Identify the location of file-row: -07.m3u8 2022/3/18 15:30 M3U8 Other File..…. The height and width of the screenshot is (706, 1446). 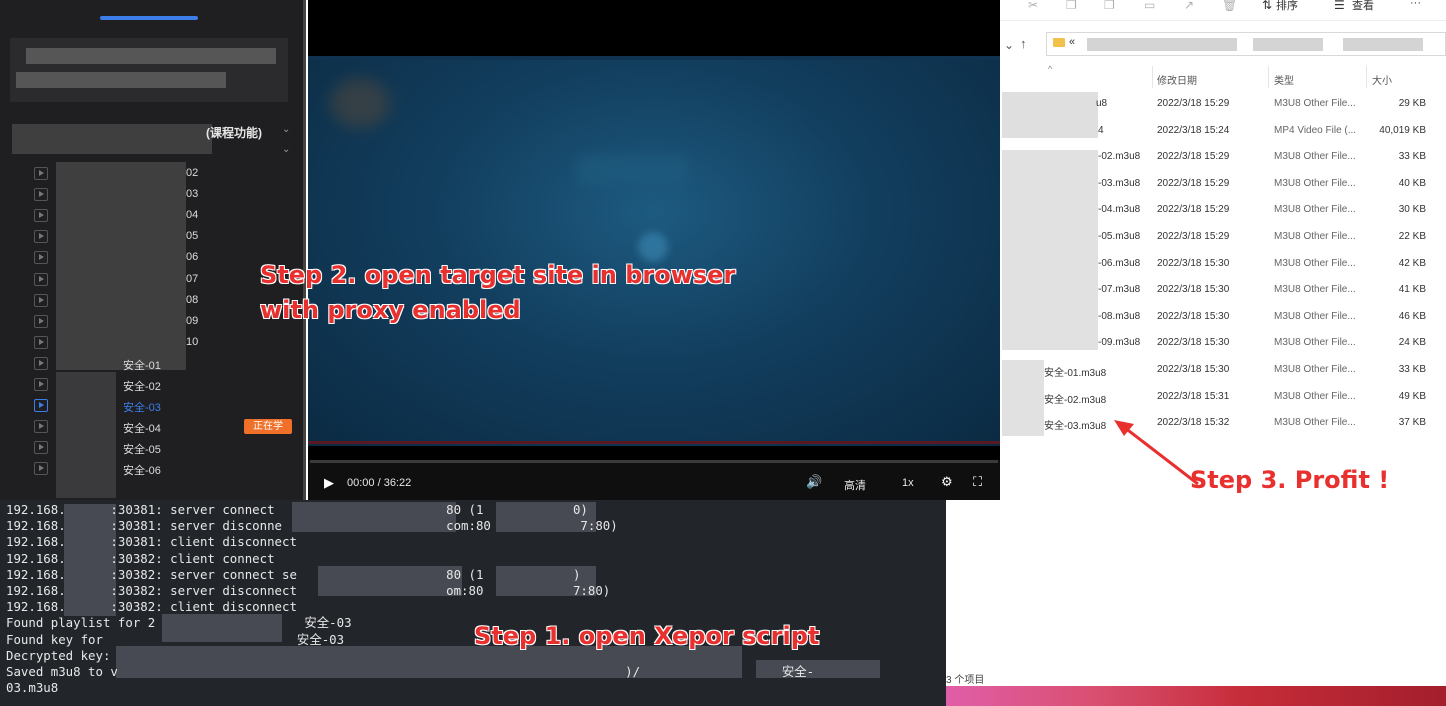
(1223, 291).